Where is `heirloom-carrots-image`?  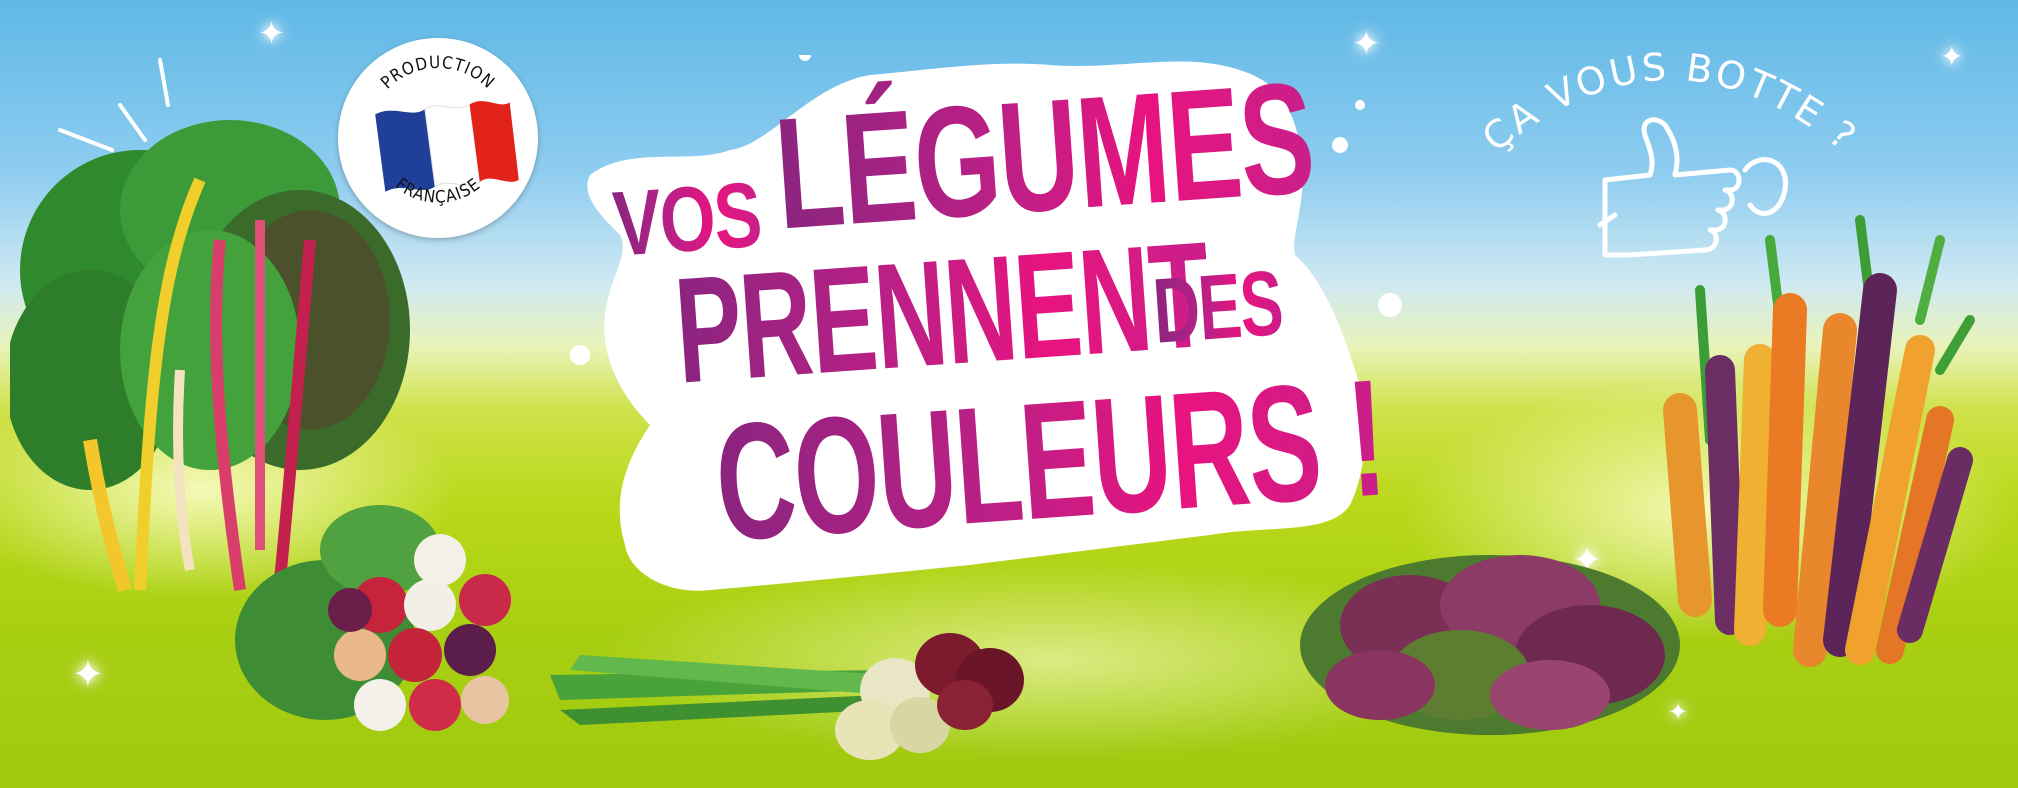 heirloom-carrots-image is located at coordinates (1819, 441).